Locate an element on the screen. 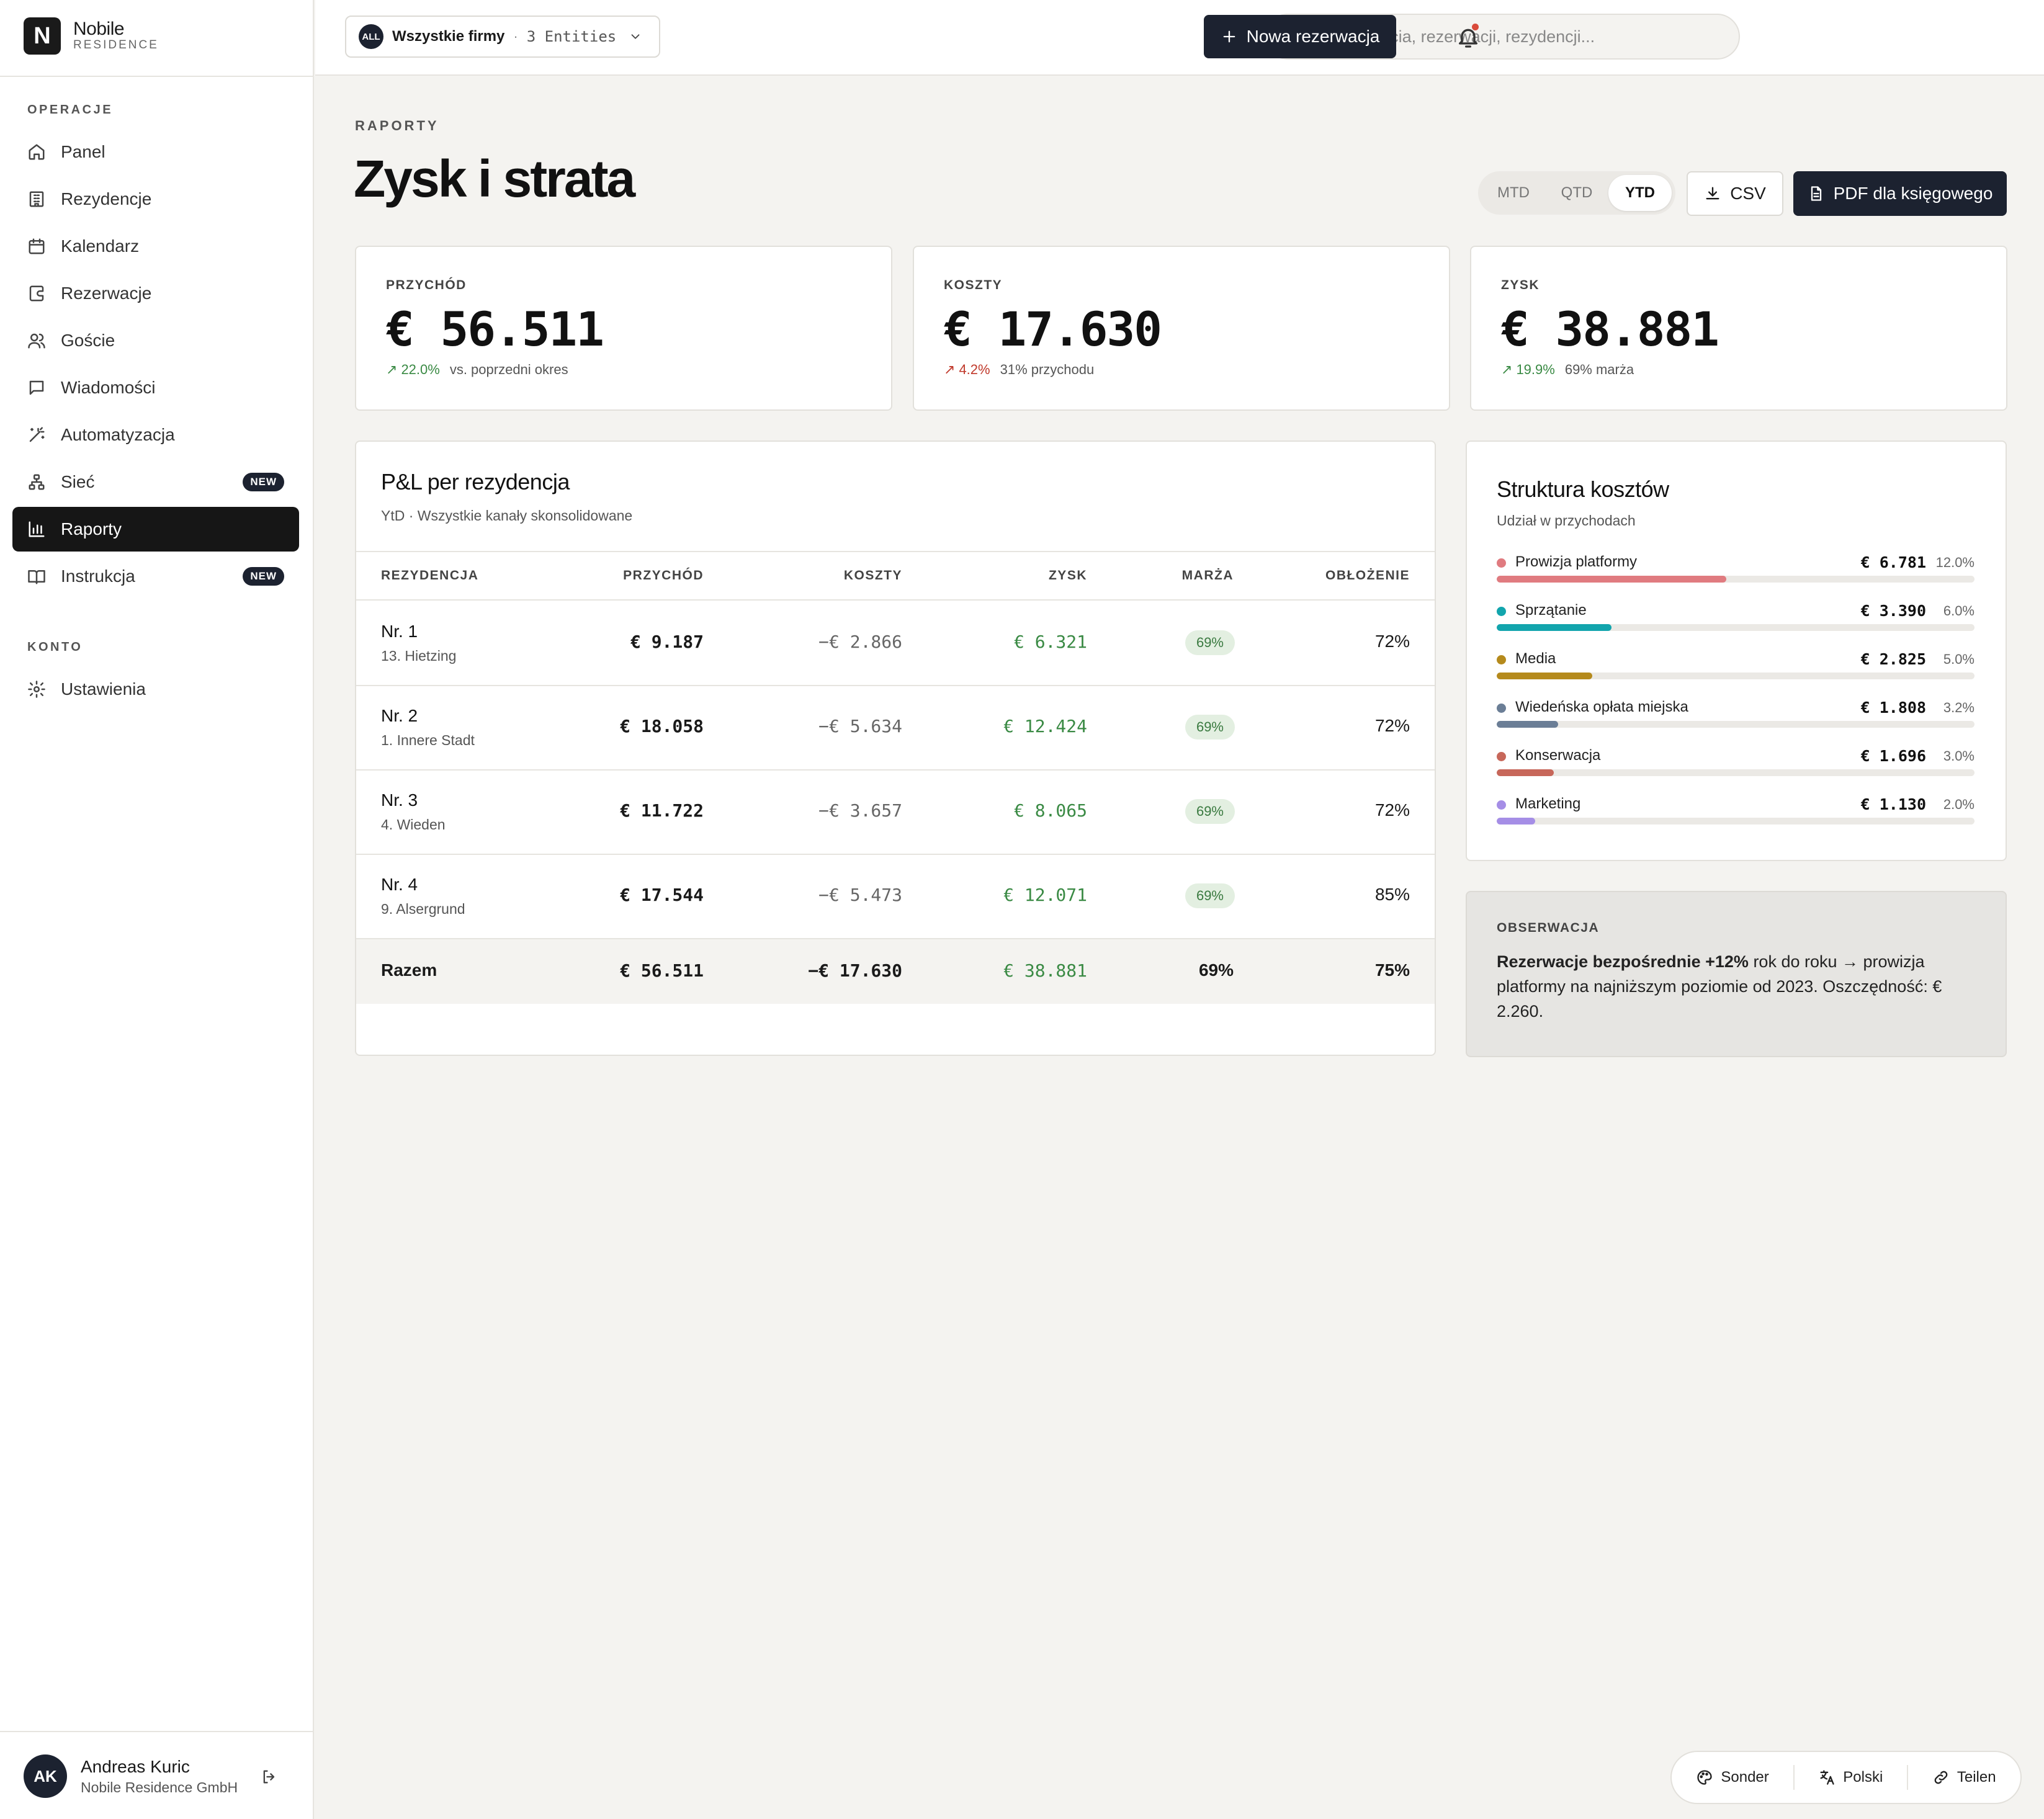 Image resolution: width=2044 pixels, height=1819 pixels. share-button: Teilen is located at coordinates (1964, 1777).